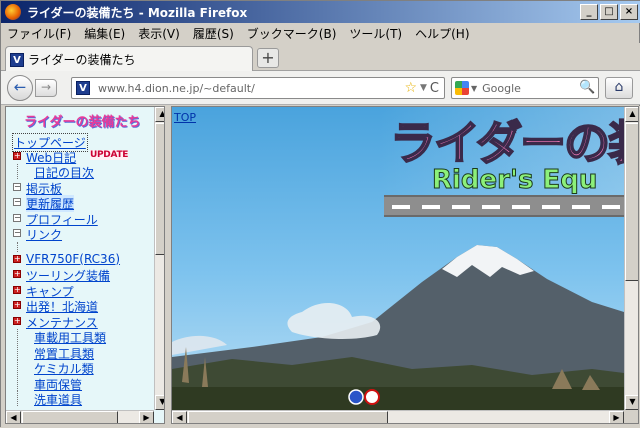 The image size is (640, 428). I want to click on forward-button: →, so click(46, 88).